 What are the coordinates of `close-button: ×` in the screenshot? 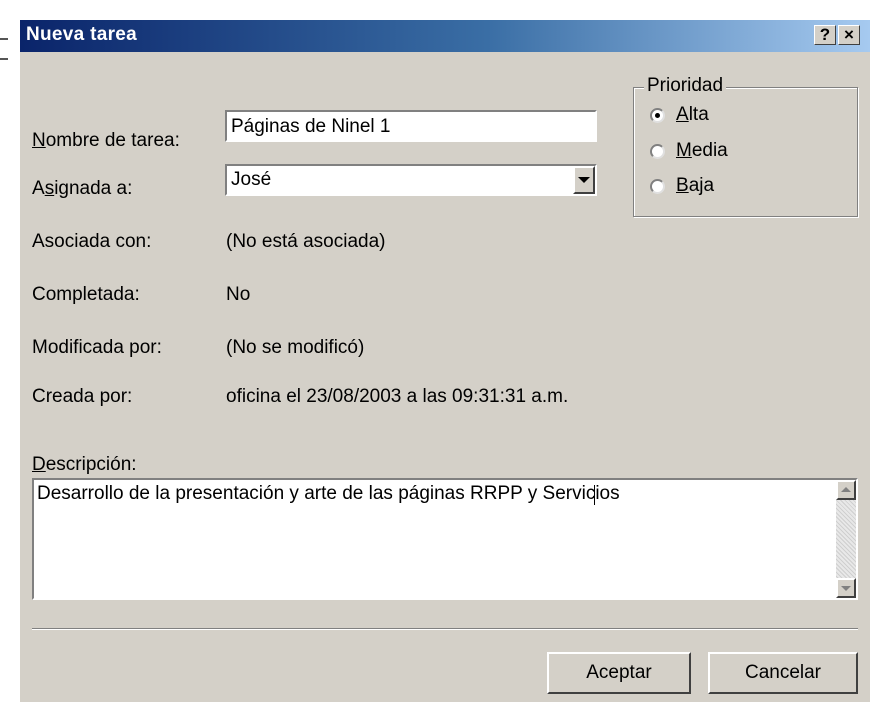 It's located at (849, 35).